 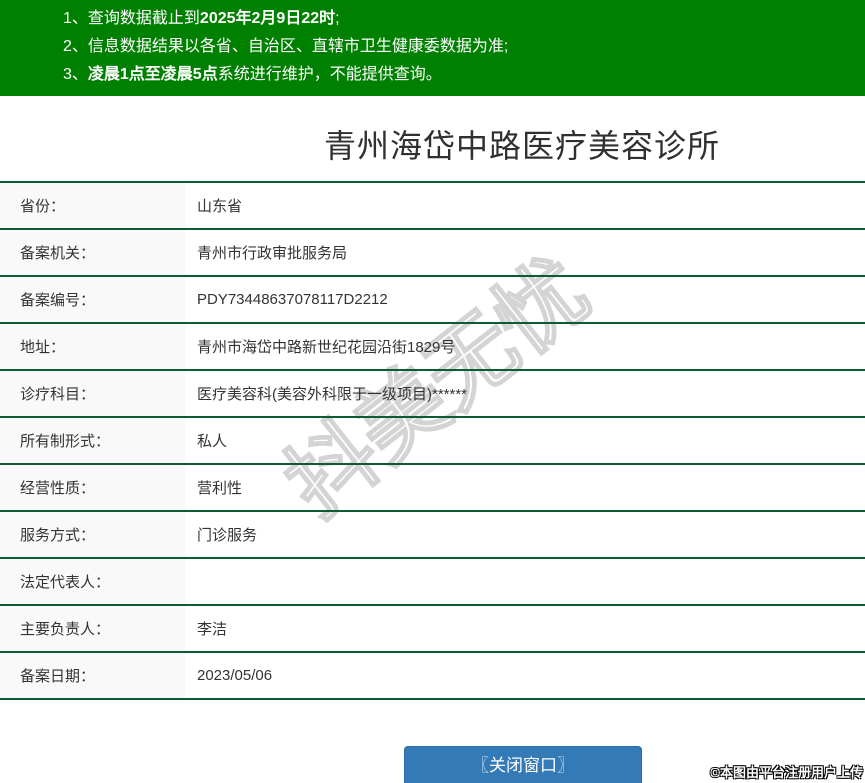 What do you see at coordinates (267, 18) in the screenshot?
I see `notice-1-bold: 2025年2月9日22时` at bounding box center [267, 18].